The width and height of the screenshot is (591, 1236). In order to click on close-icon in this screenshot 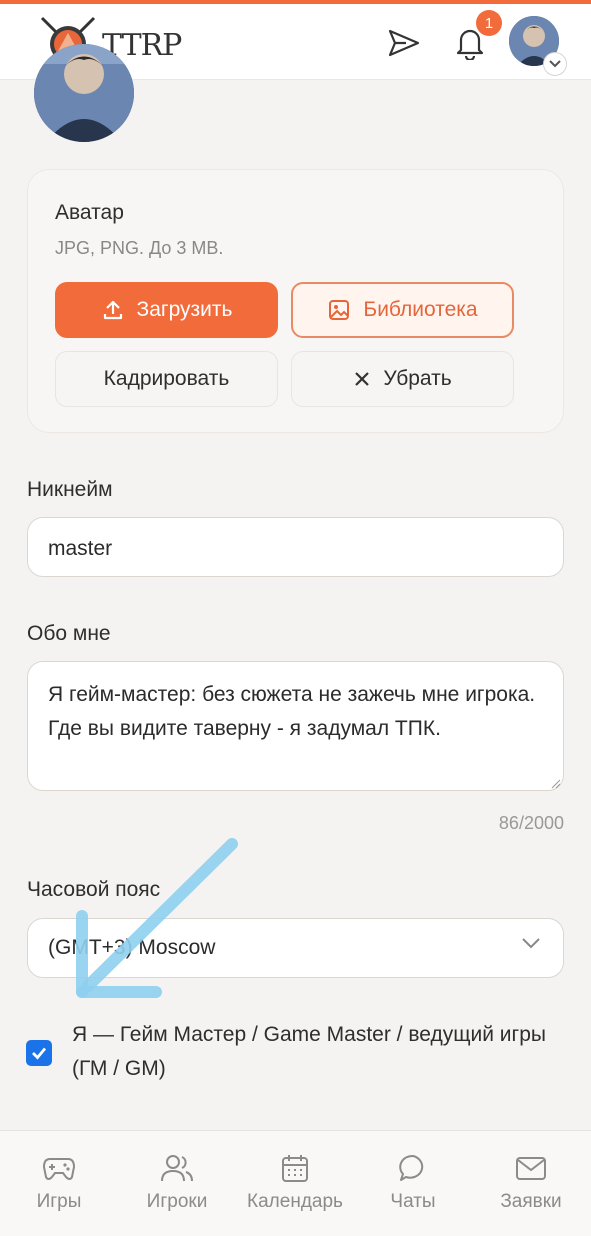, I will do `click(362, 379)`.